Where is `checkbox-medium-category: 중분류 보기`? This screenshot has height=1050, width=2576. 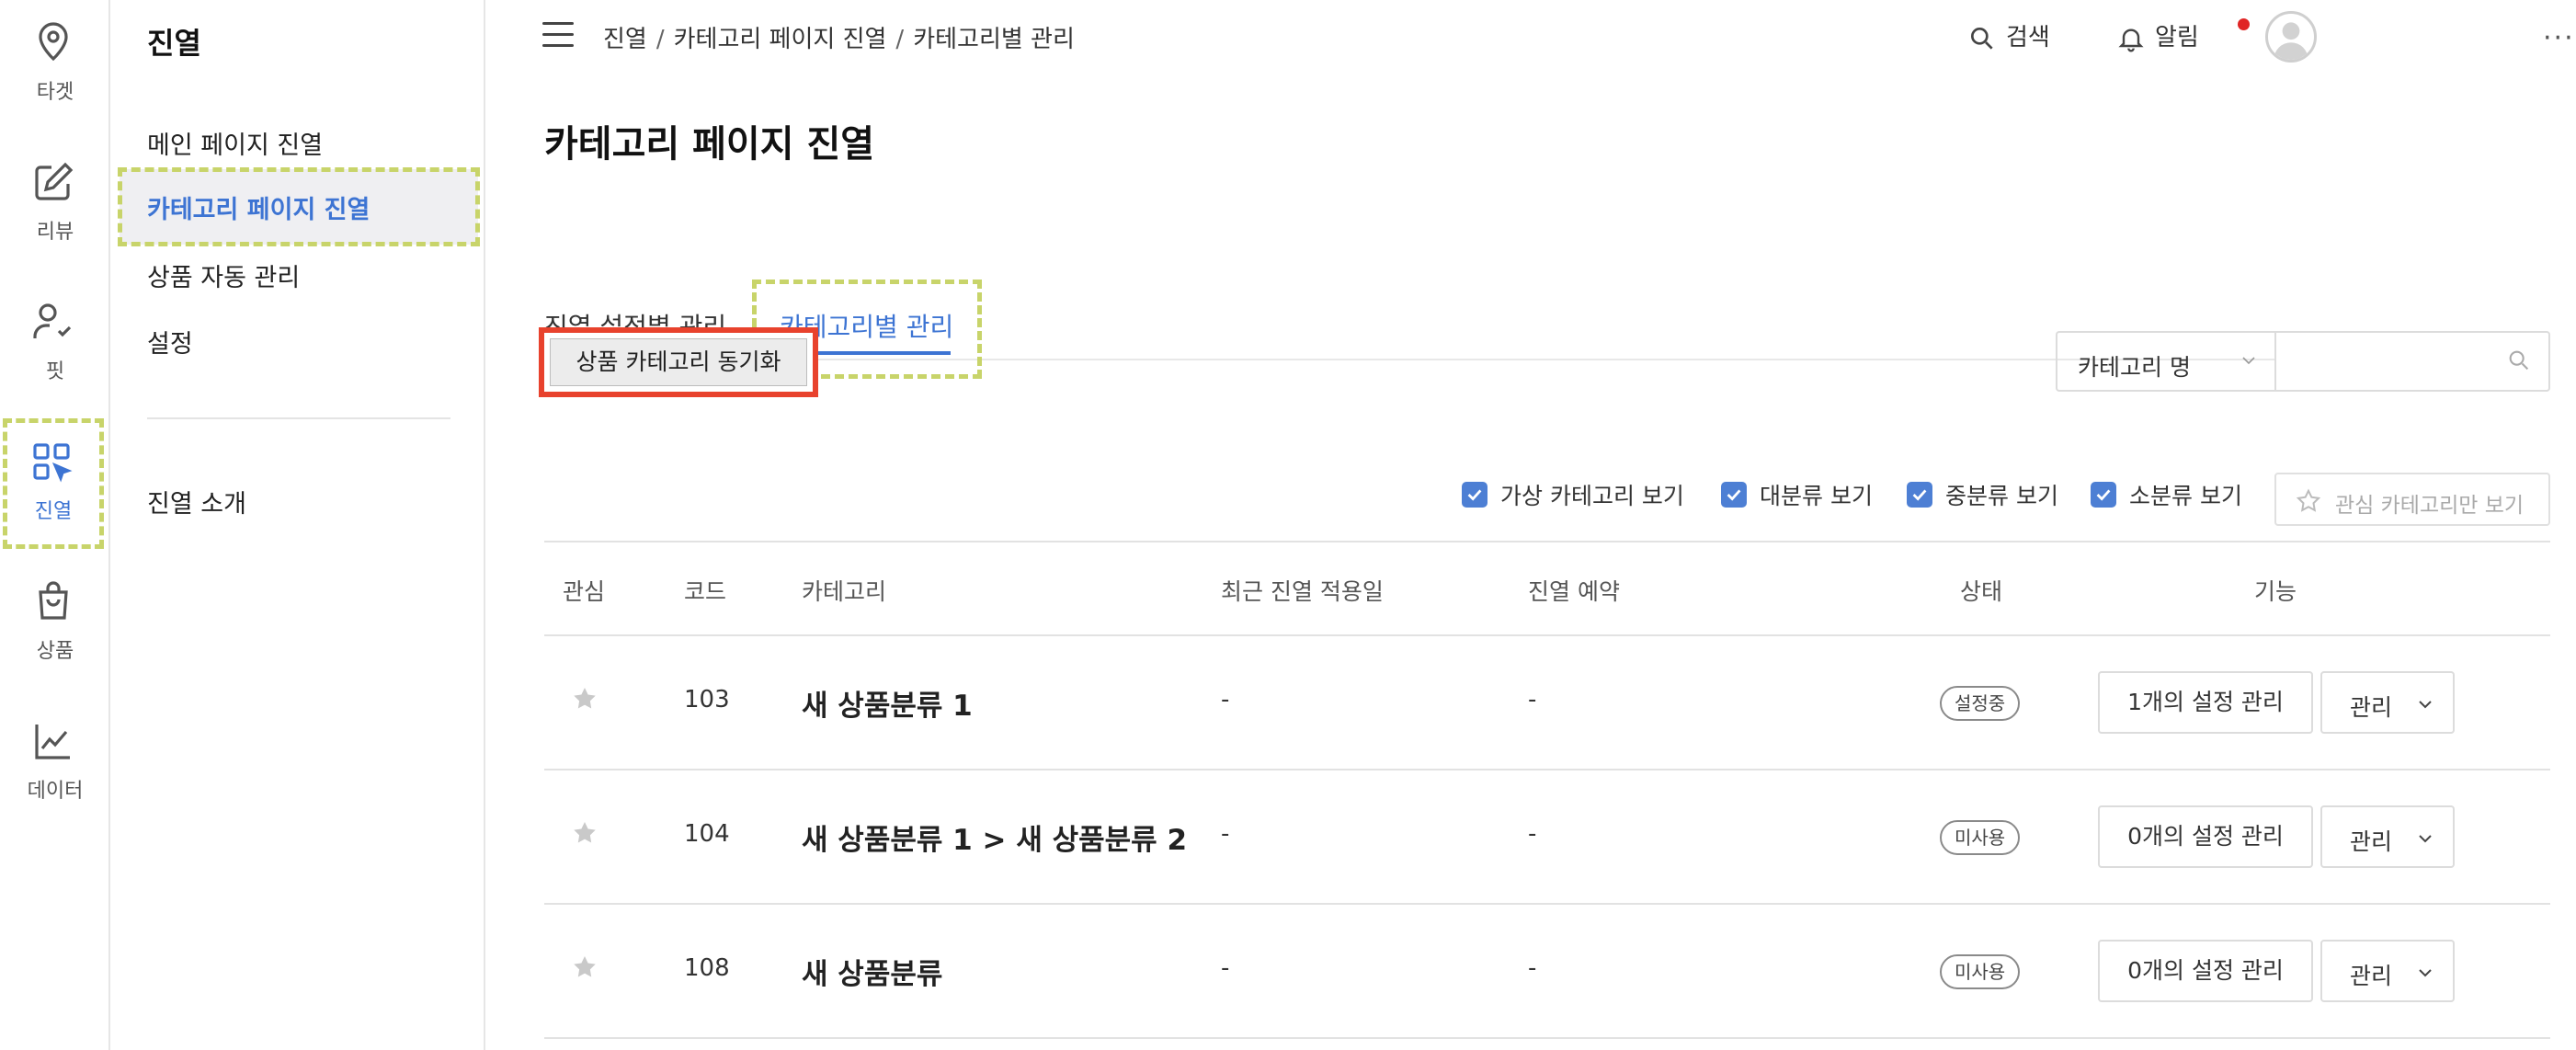 checkbox-medium-category: 중분류 보기 is located at coordinates (1982, 495).